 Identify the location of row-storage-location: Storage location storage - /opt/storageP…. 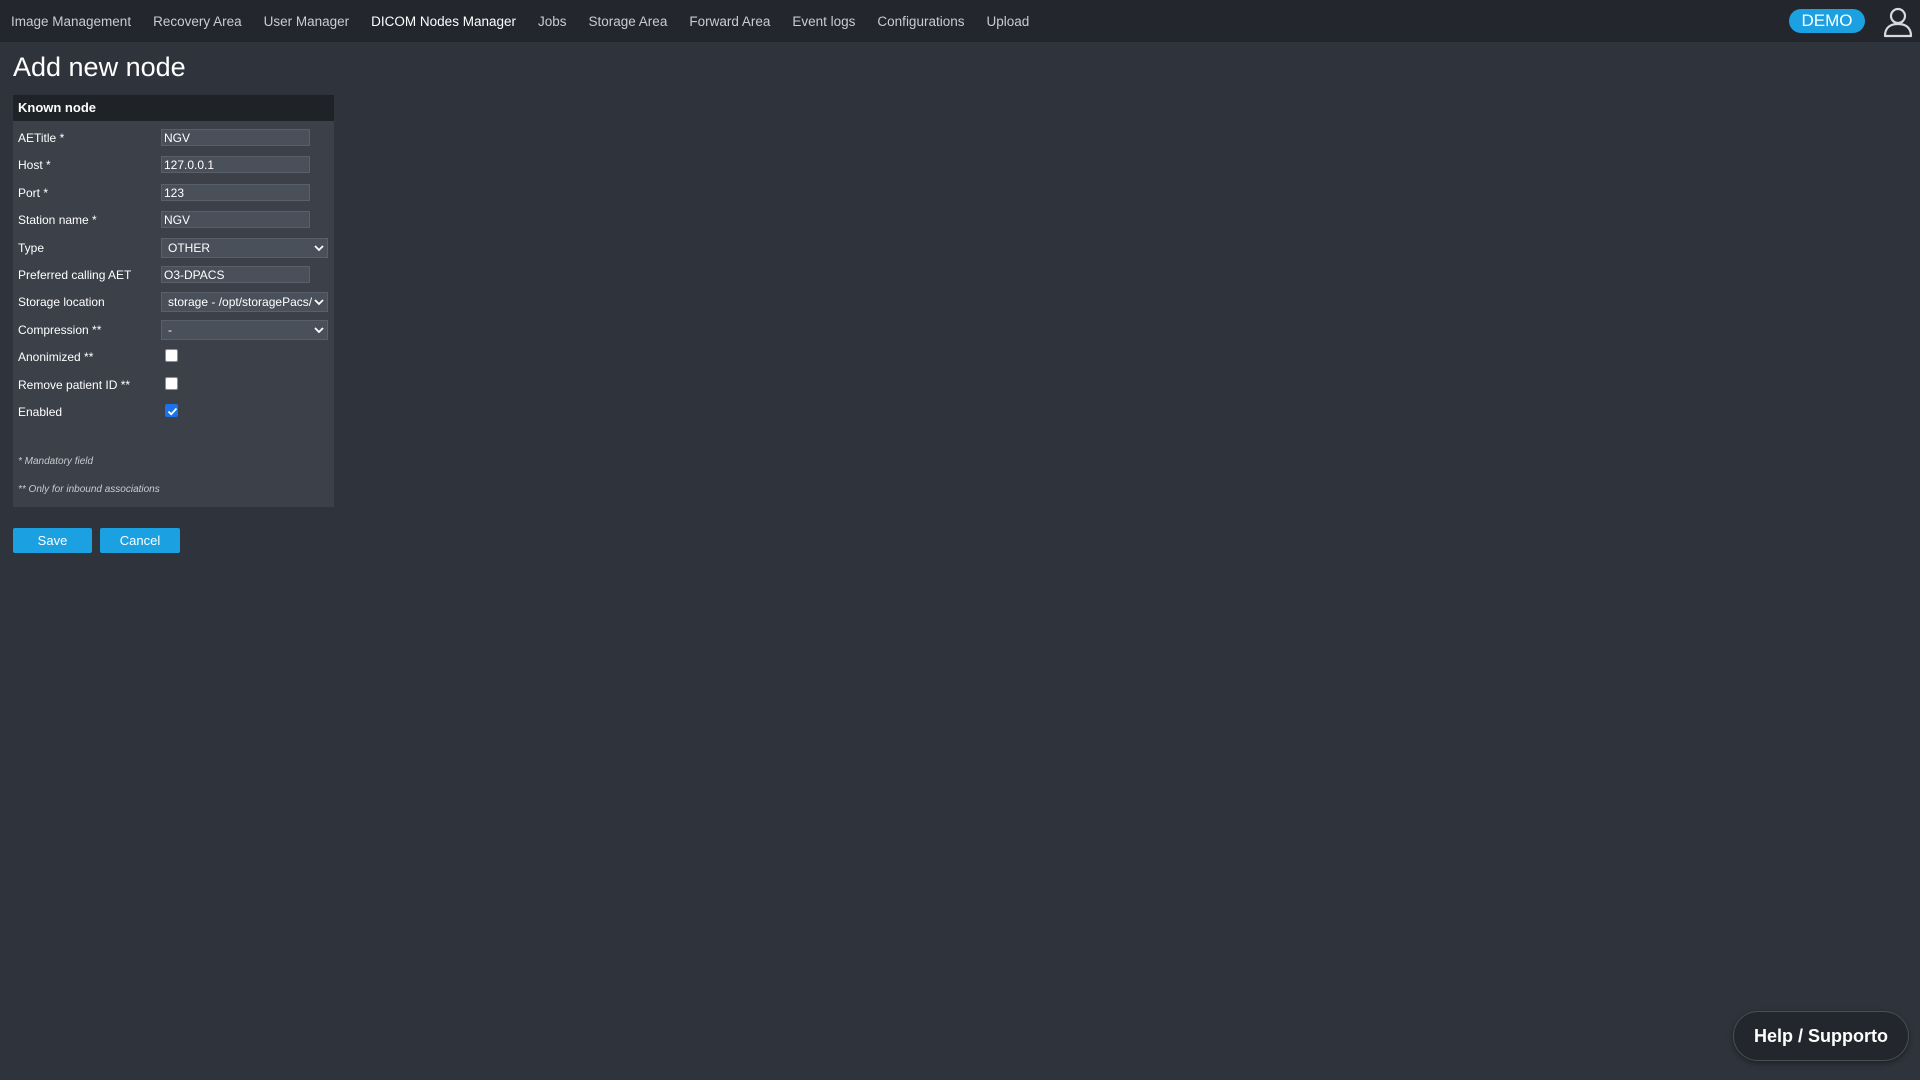
(173, 302).